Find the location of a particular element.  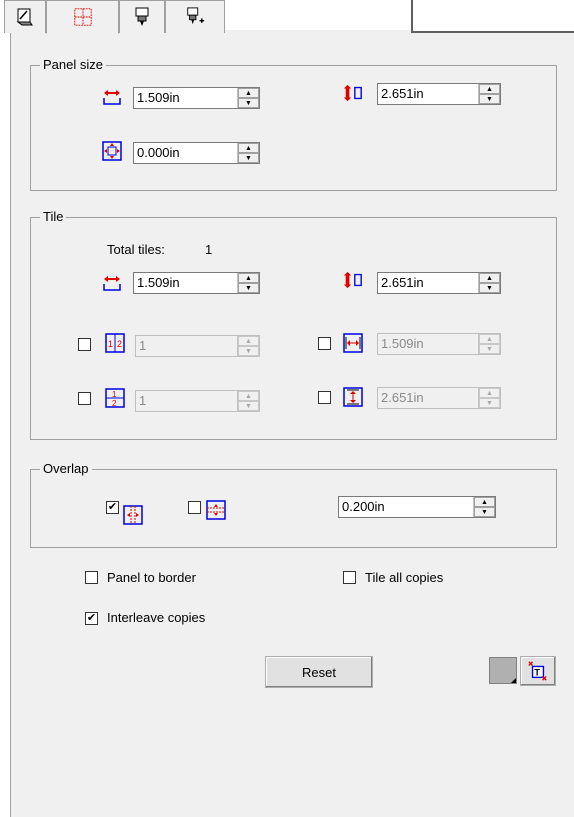

panel-width-input: 1.509in ▲ ▼ is located at coordinates (196, 98).